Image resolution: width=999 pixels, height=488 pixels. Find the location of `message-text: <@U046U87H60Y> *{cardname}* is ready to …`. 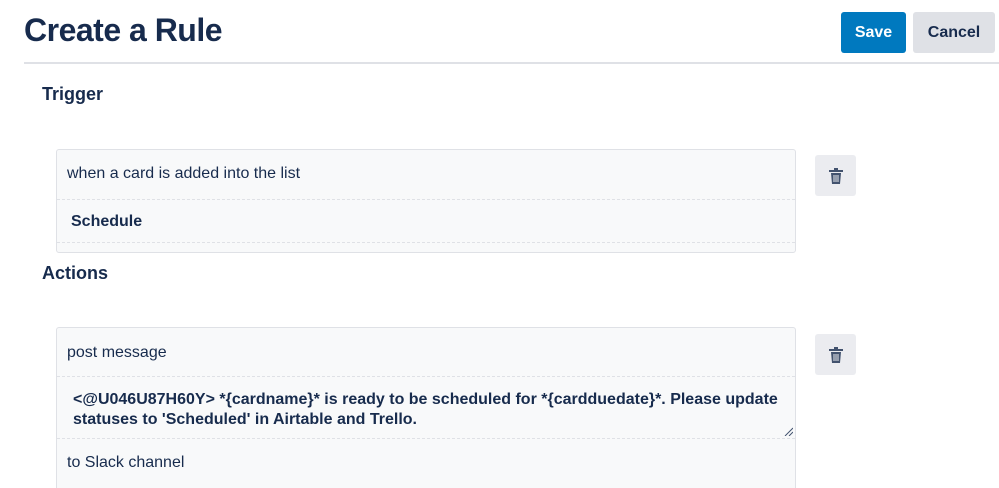

message-text: <@U046U87H60Y> *{cardname}* is ready to … is located at coordinates (425, 409).